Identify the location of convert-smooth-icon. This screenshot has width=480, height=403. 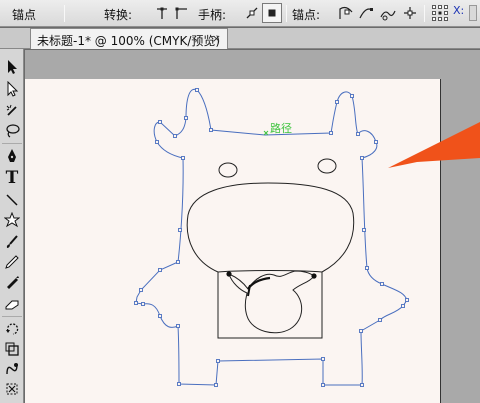
(181, 13).